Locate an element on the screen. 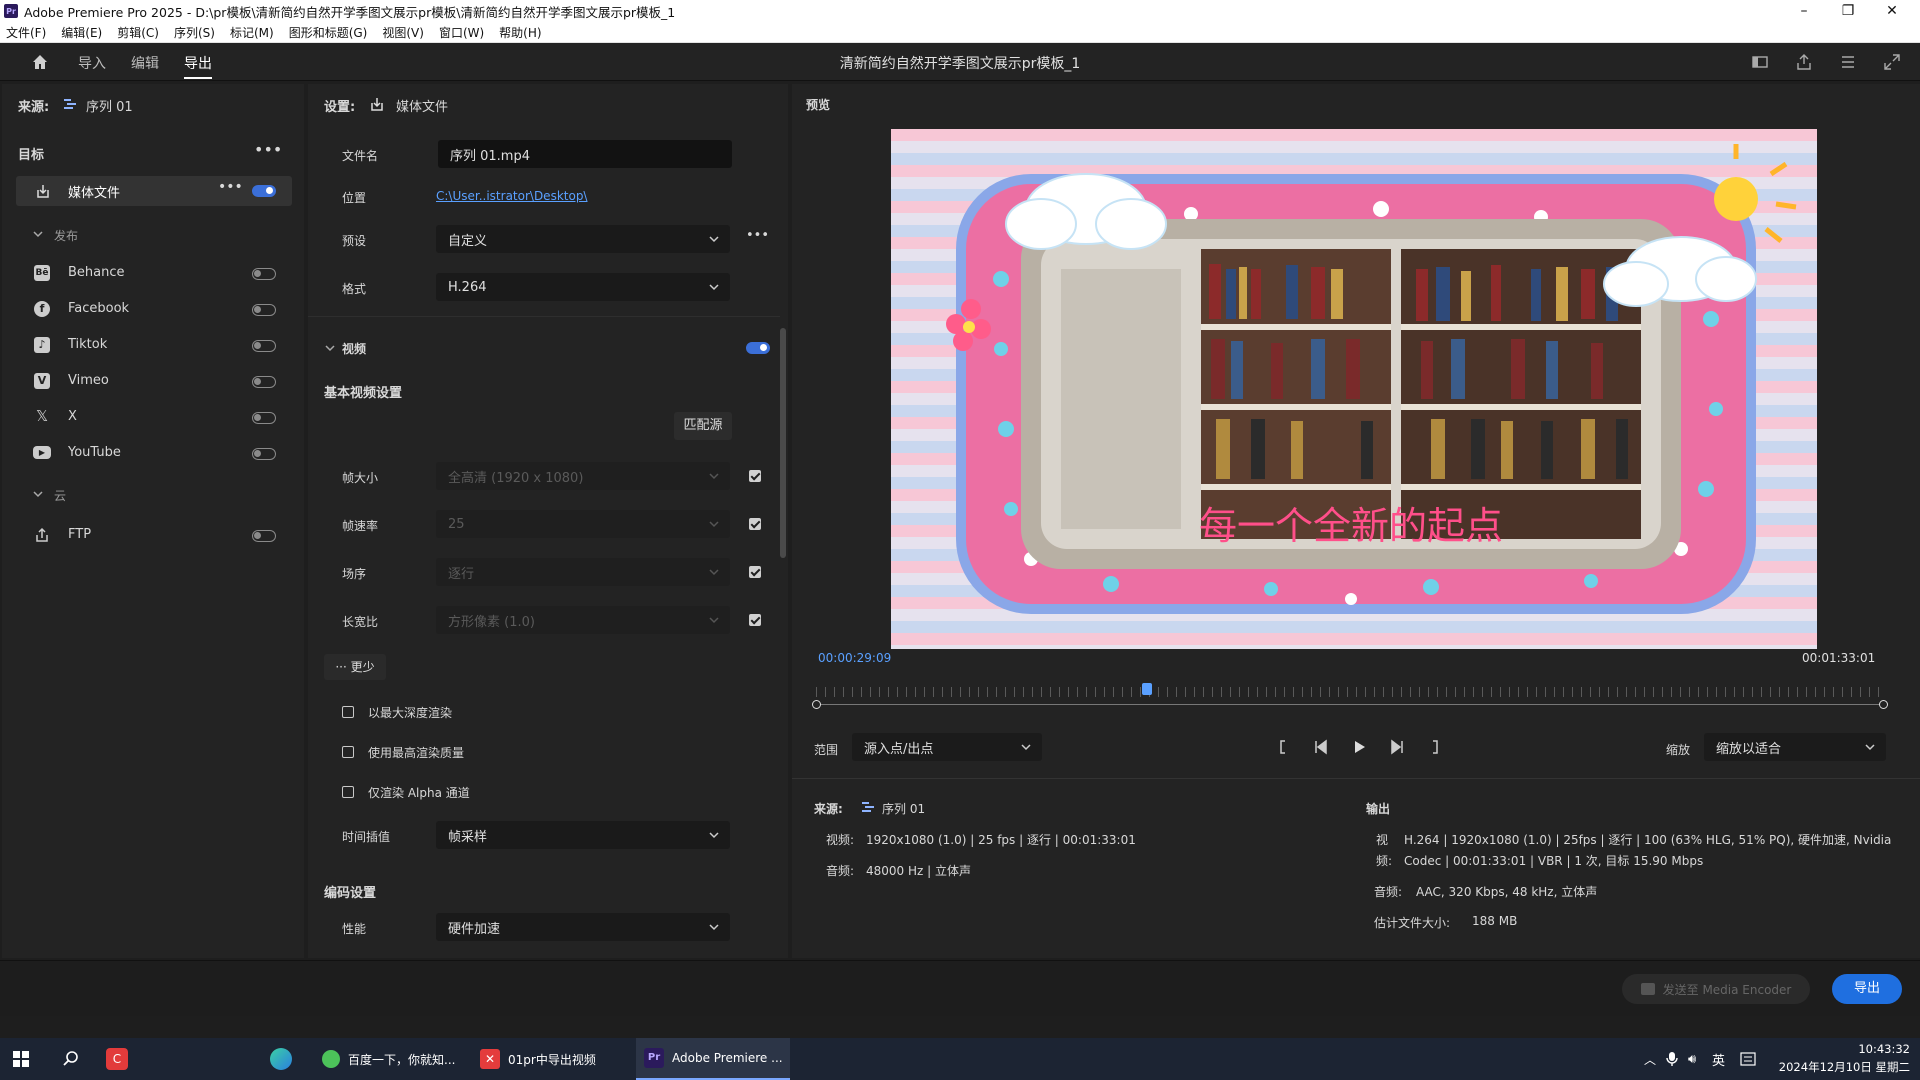  file-size-value: 188 MB is located at coordinates (1495, 921).